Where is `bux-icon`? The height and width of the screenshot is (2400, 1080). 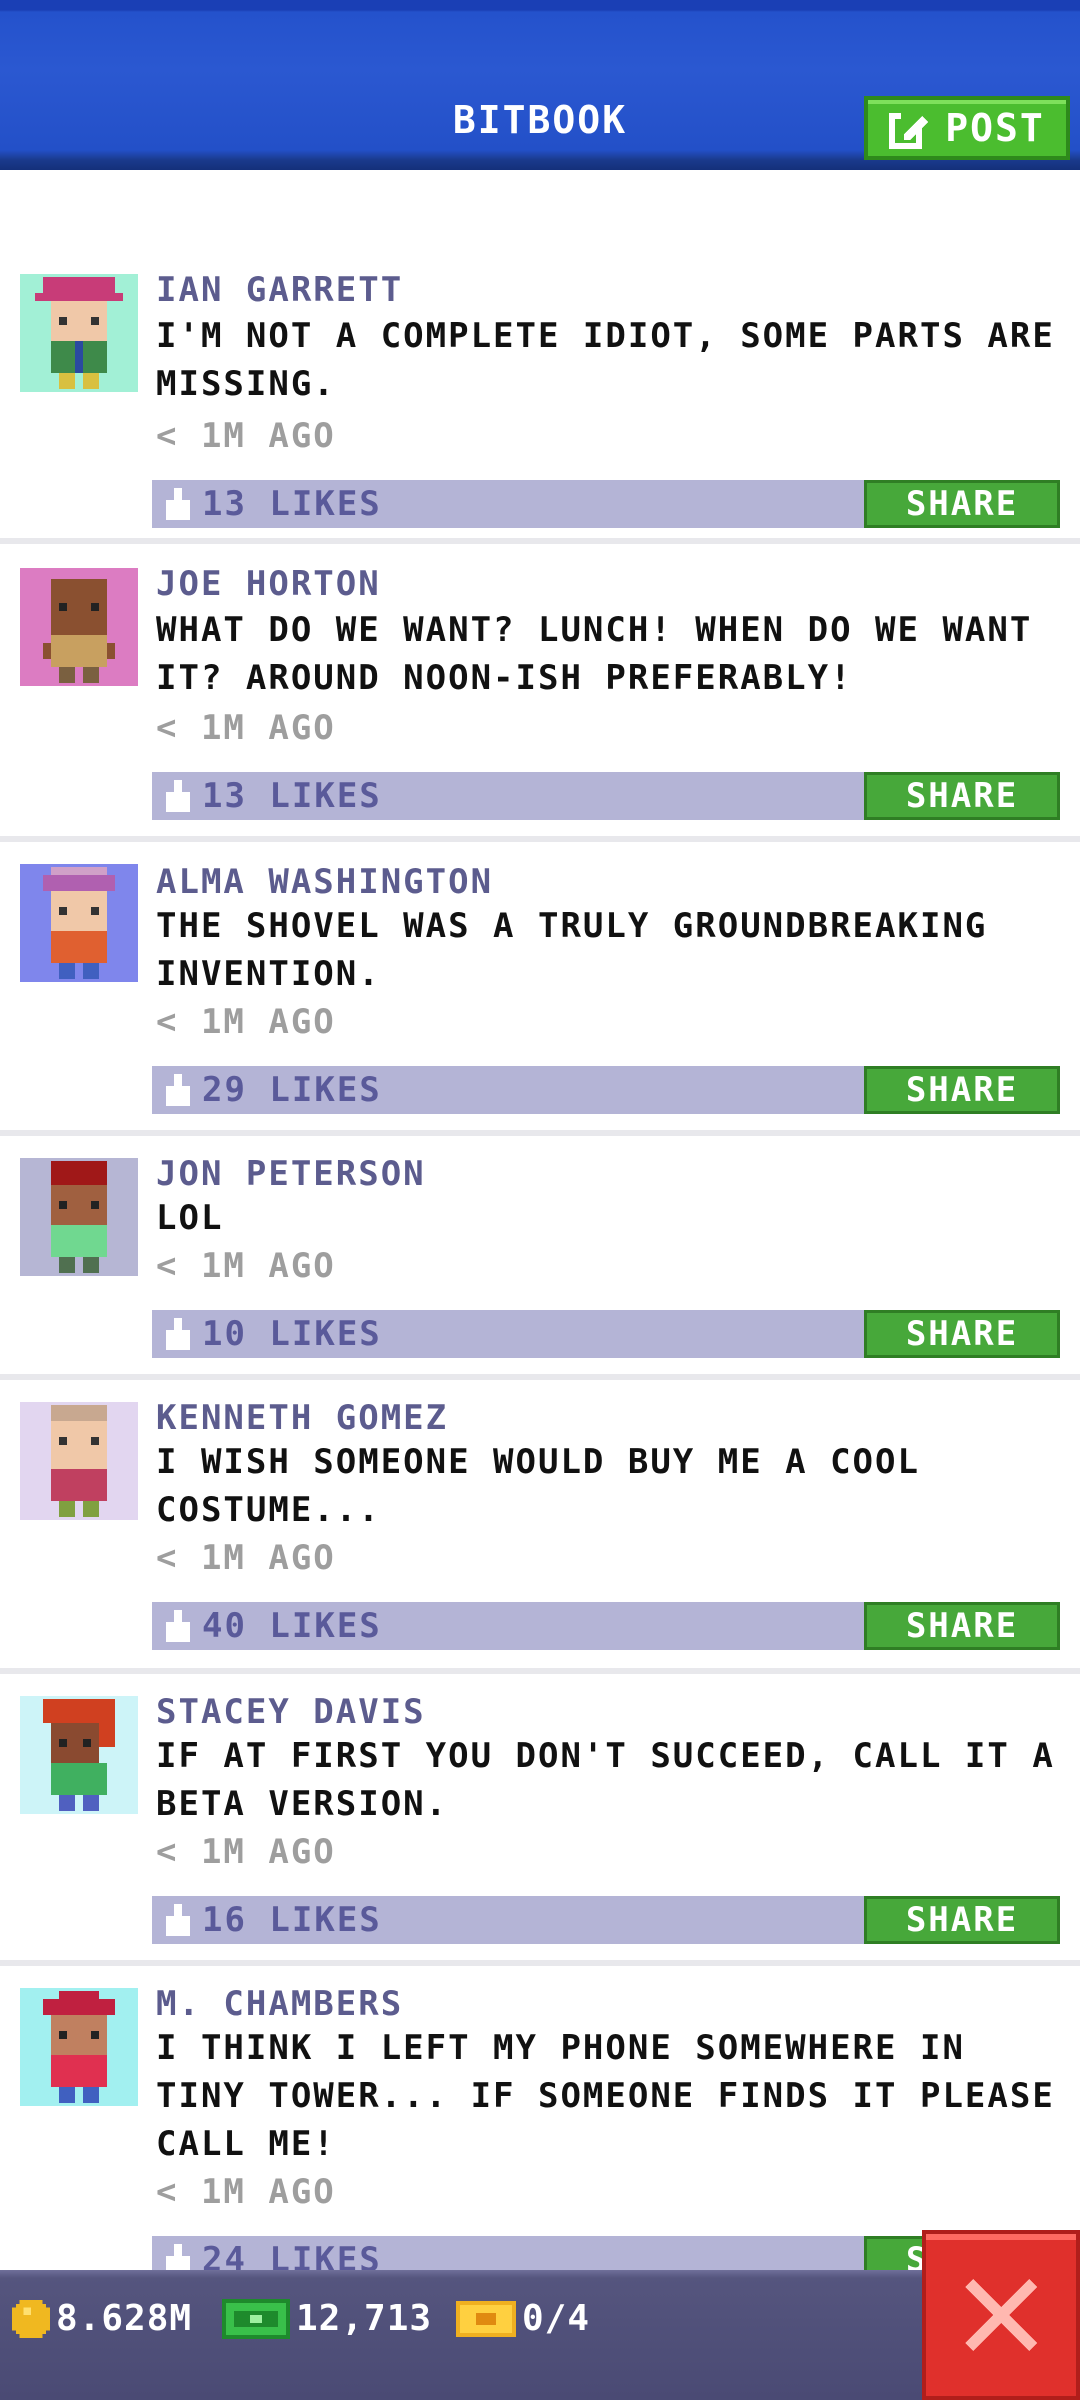 bux-icon is located at coordinates (256, 2318).